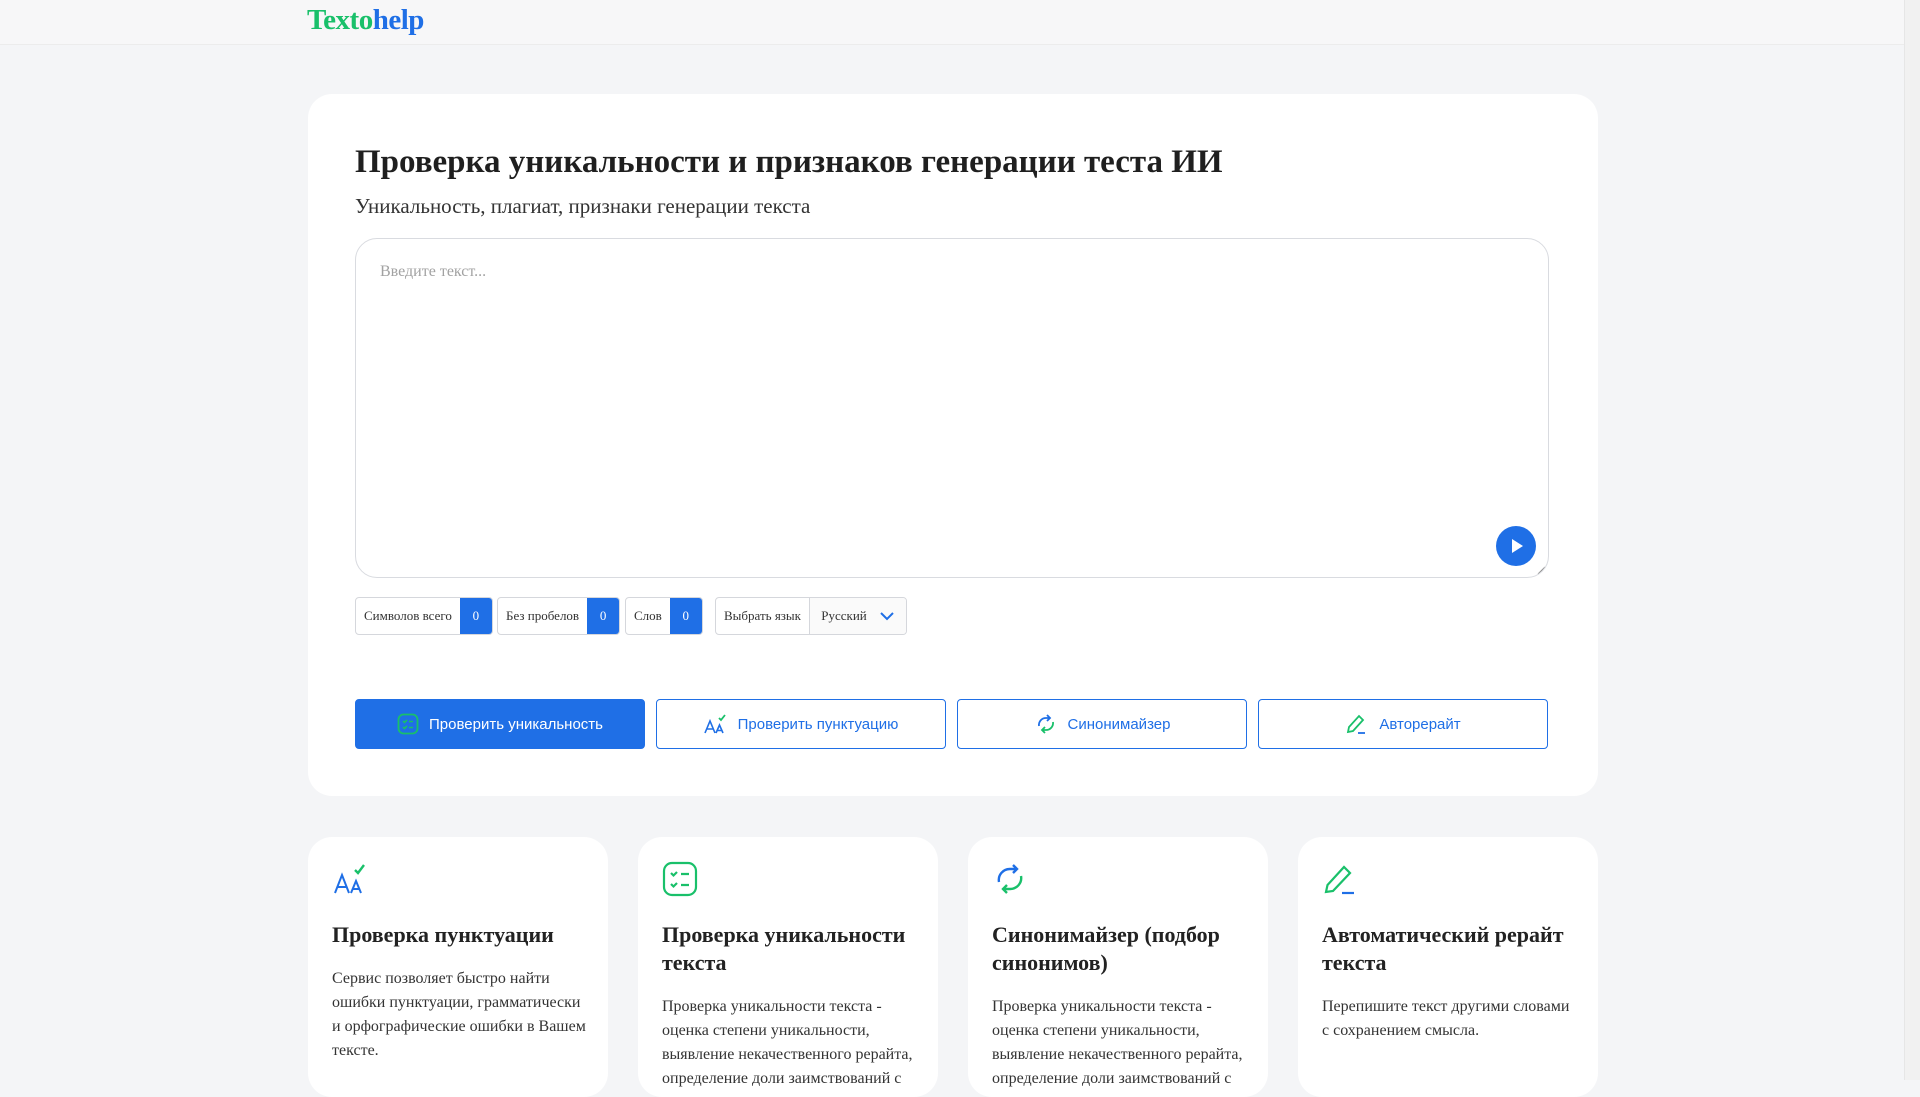 The image size is (1920, 1097). Describe the element at coordinates (763, 616) in the screenshot. I see `language-label: Выбрать язык` at that location.